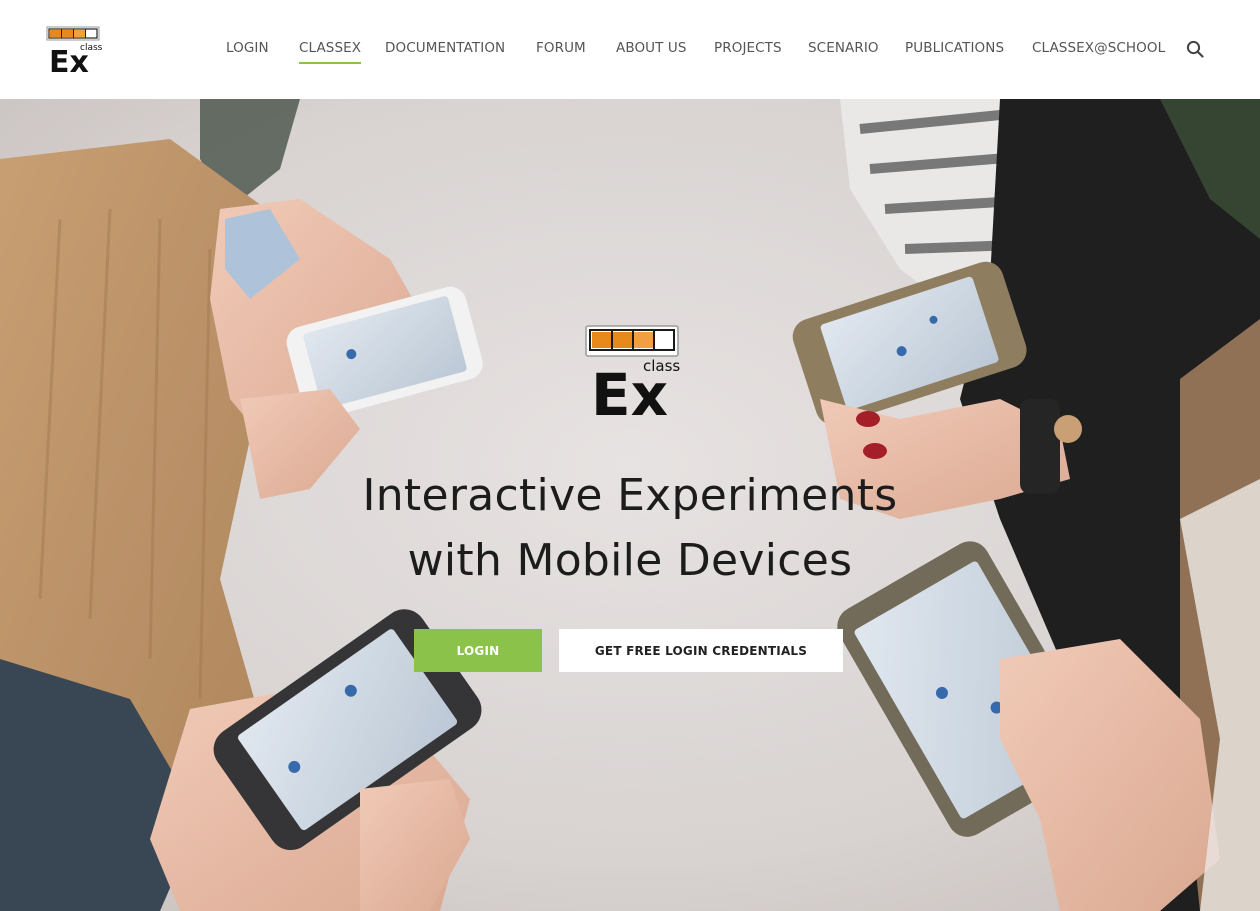  I want to click on headline-line-1: Interactive Experiments, so click(630, 495).